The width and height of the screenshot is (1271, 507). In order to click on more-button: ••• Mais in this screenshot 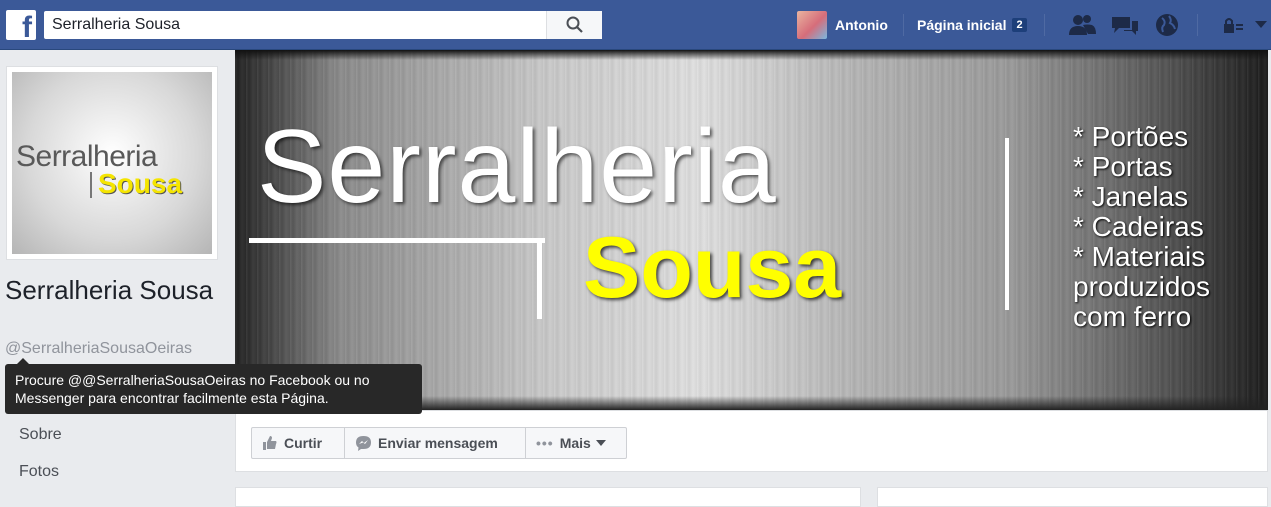, I will do `click(576, 443)`.